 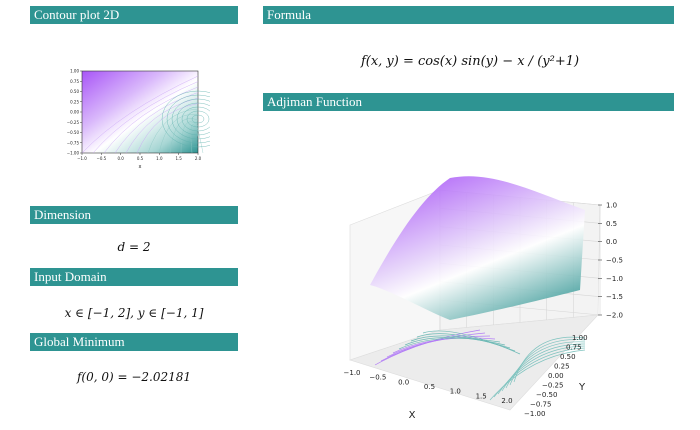 I want to click on surface-z-tick-label: −2.0, so click(x=614, y=316).